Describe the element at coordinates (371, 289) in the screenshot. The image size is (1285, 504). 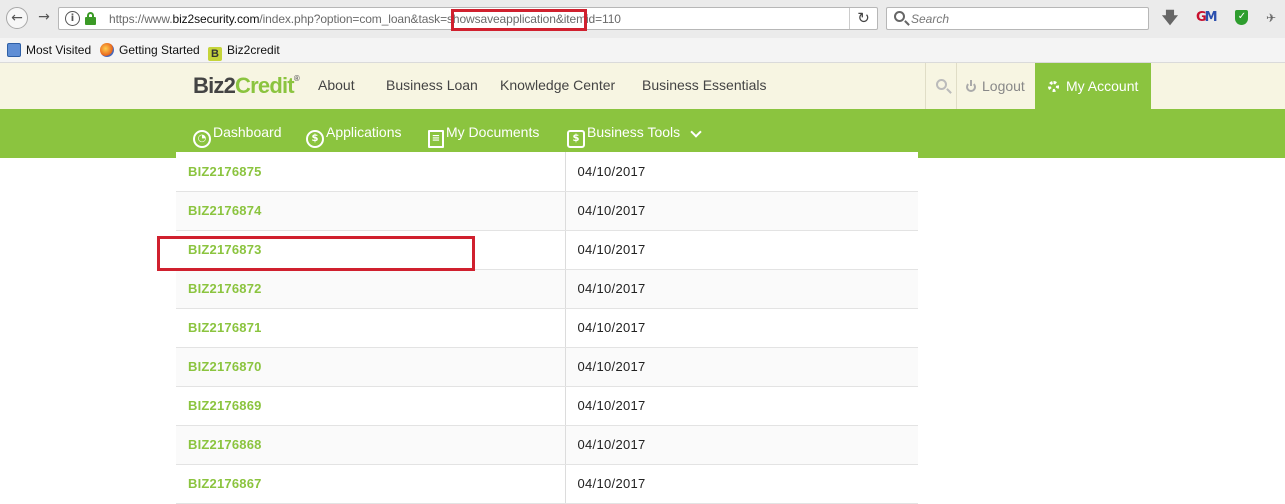
I see `application-id-cell: BIZ2176872` at that location.